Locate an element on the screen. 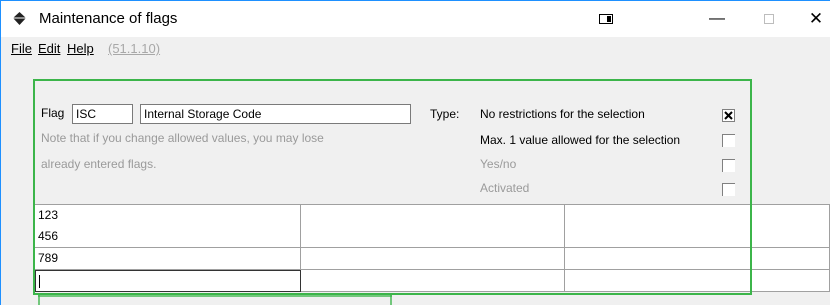 Image resolution: width=830 pixels, height=305 pixels. flag-description-input: Internal Storage Code is located at coordinates (275, 114).